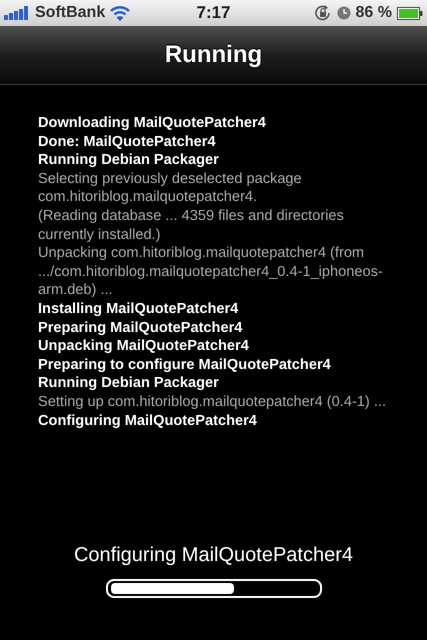 Image resolution: width=427 pixels, height=640 pixels. Describe the element at coordinates (213, 13) in the screenshot. I see `clock-time: 7:17` at that location.